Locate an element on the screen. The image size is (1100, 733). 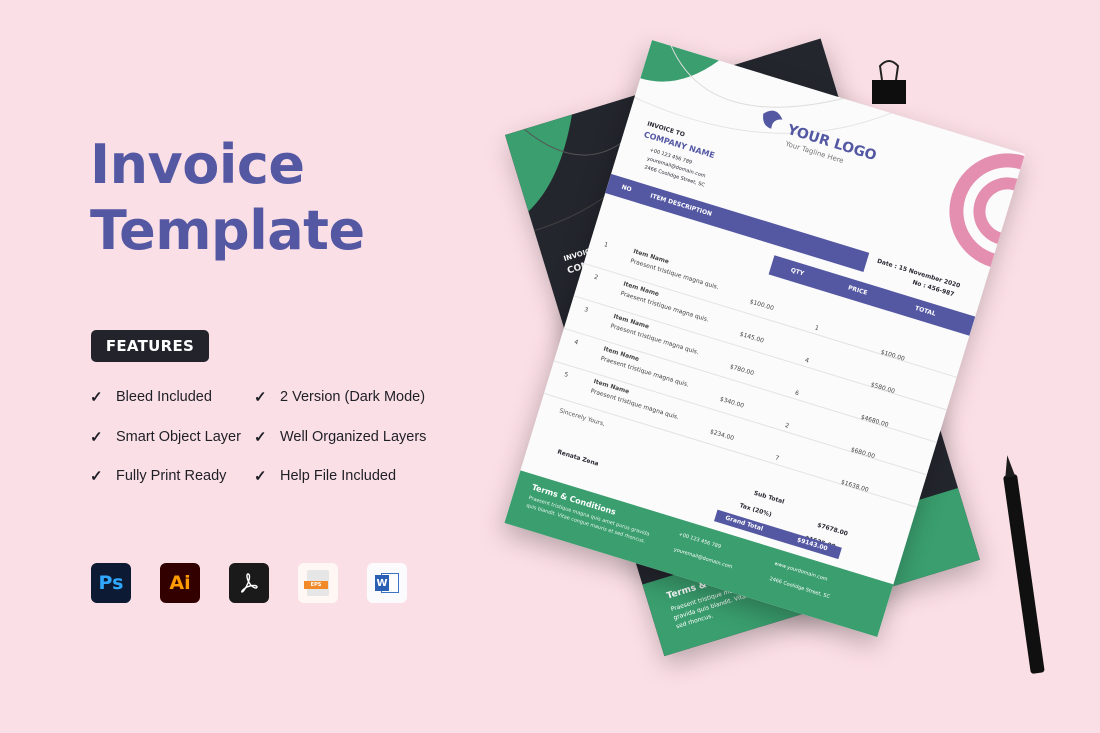
feature-item: ✓ 2 Version (Dark Mode) is located at coordinates (339, 397).